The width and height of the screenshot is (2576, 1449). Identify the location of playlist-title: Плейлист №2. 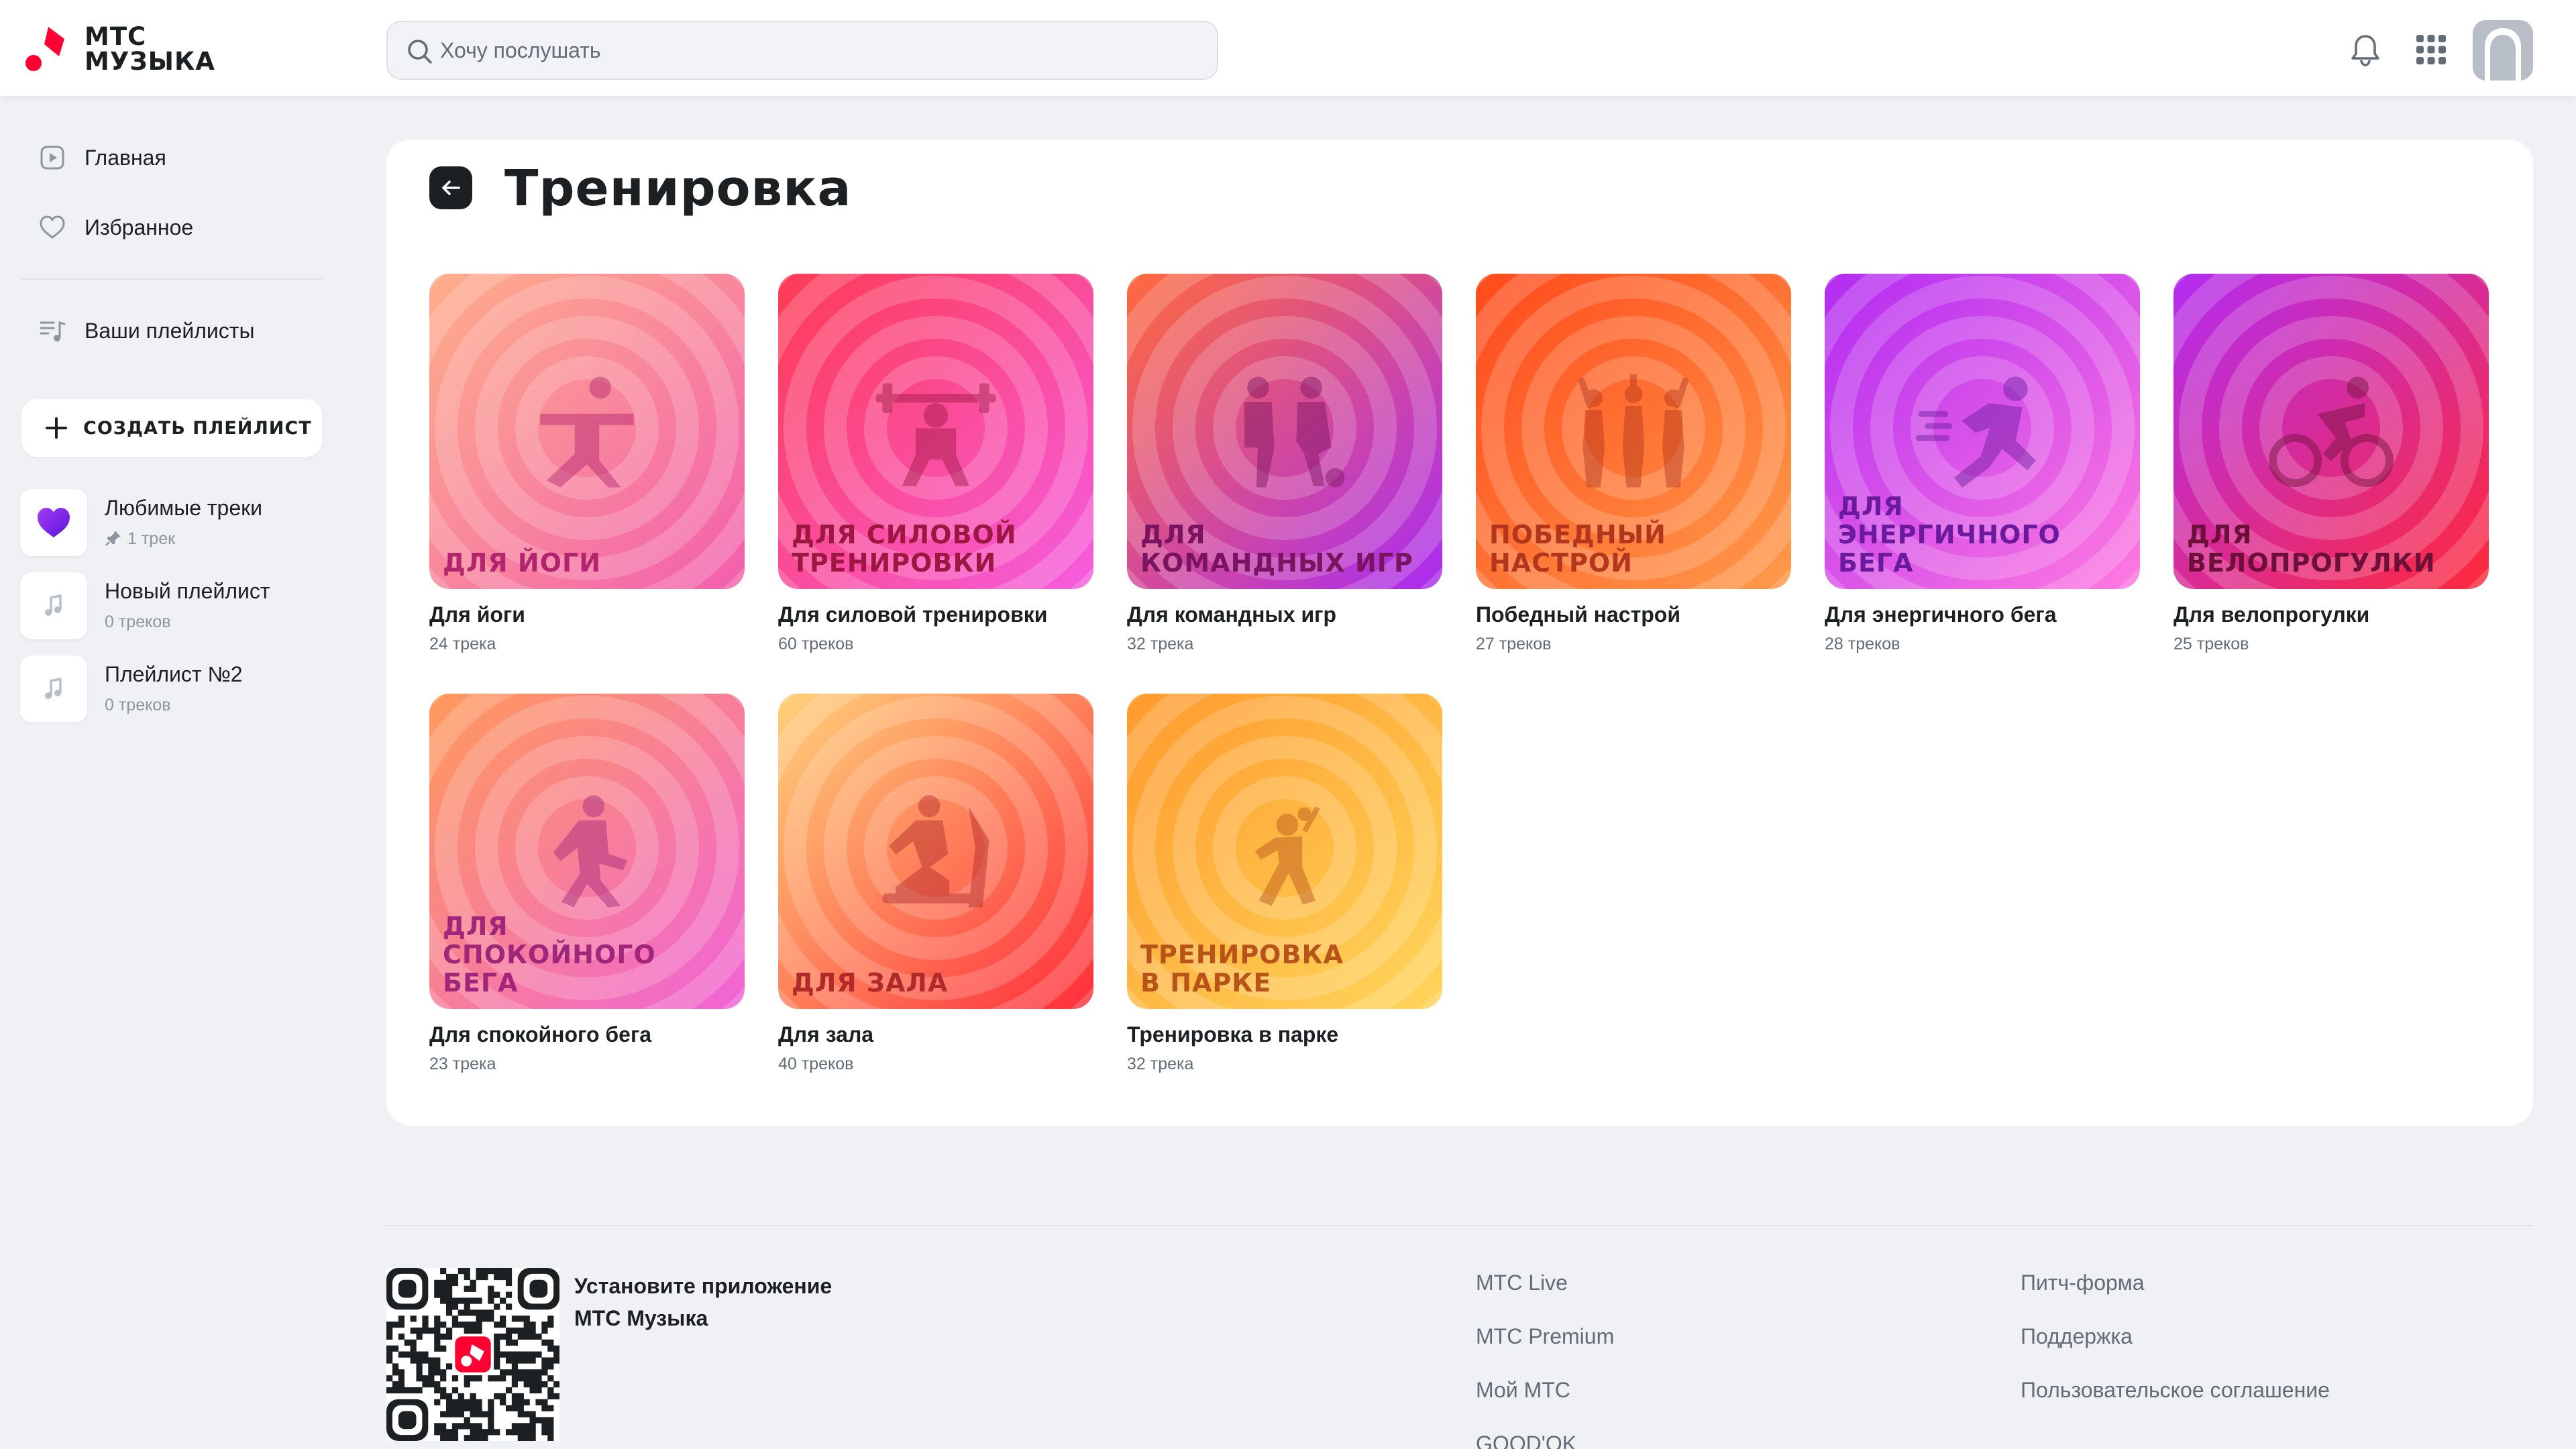
(174, 674).